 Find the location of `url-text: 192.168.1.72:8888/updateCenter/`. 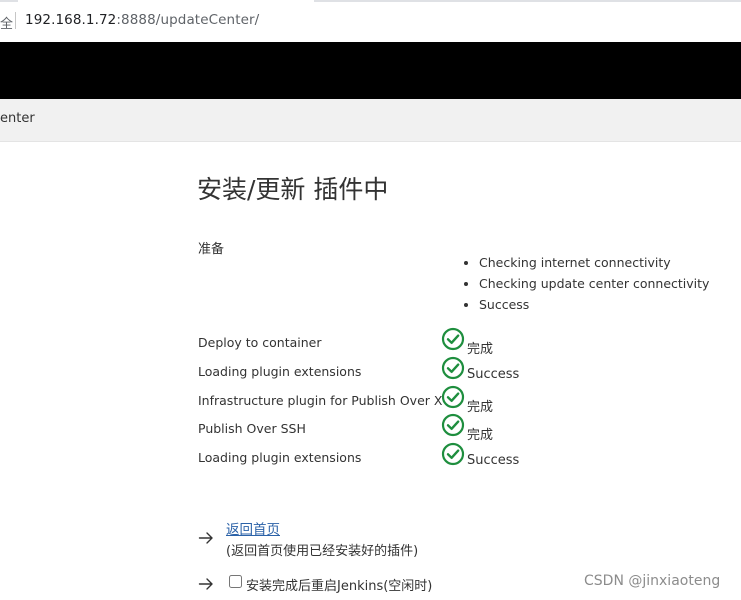

url-text: 192.168.1.72:8888/updateCenter/ is located at coordinates (142, 20).